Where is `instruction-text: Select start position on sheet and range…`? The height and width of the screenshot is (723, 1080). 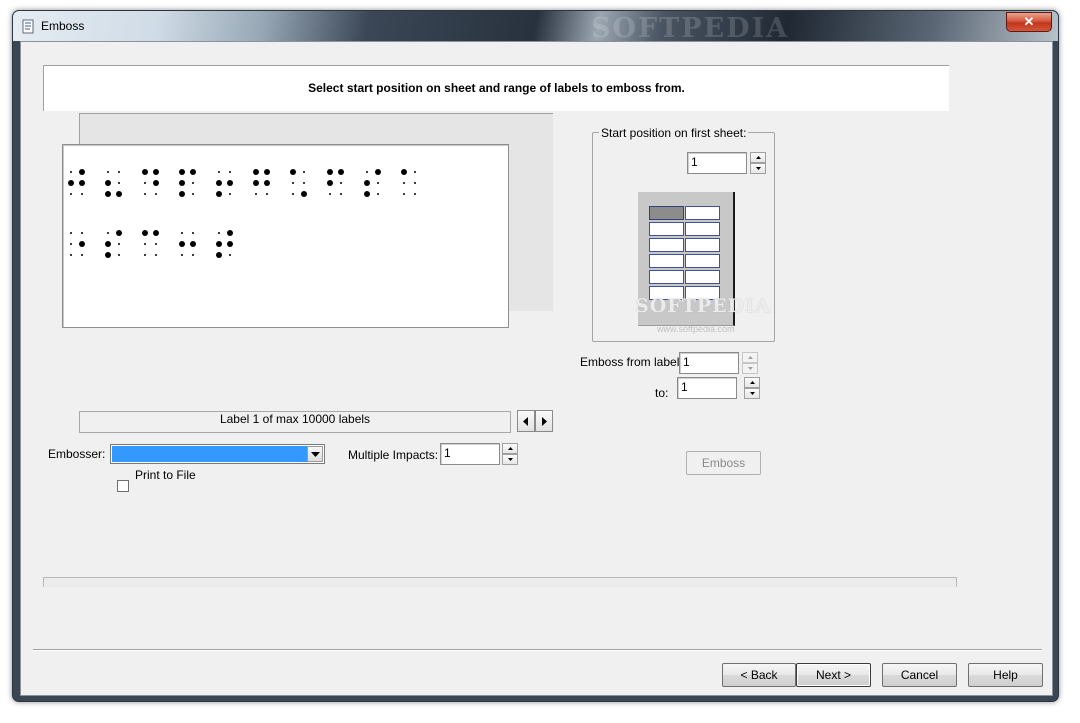 instruction-text: Select start position on sheet and range… is located at coordinates (496, 88).